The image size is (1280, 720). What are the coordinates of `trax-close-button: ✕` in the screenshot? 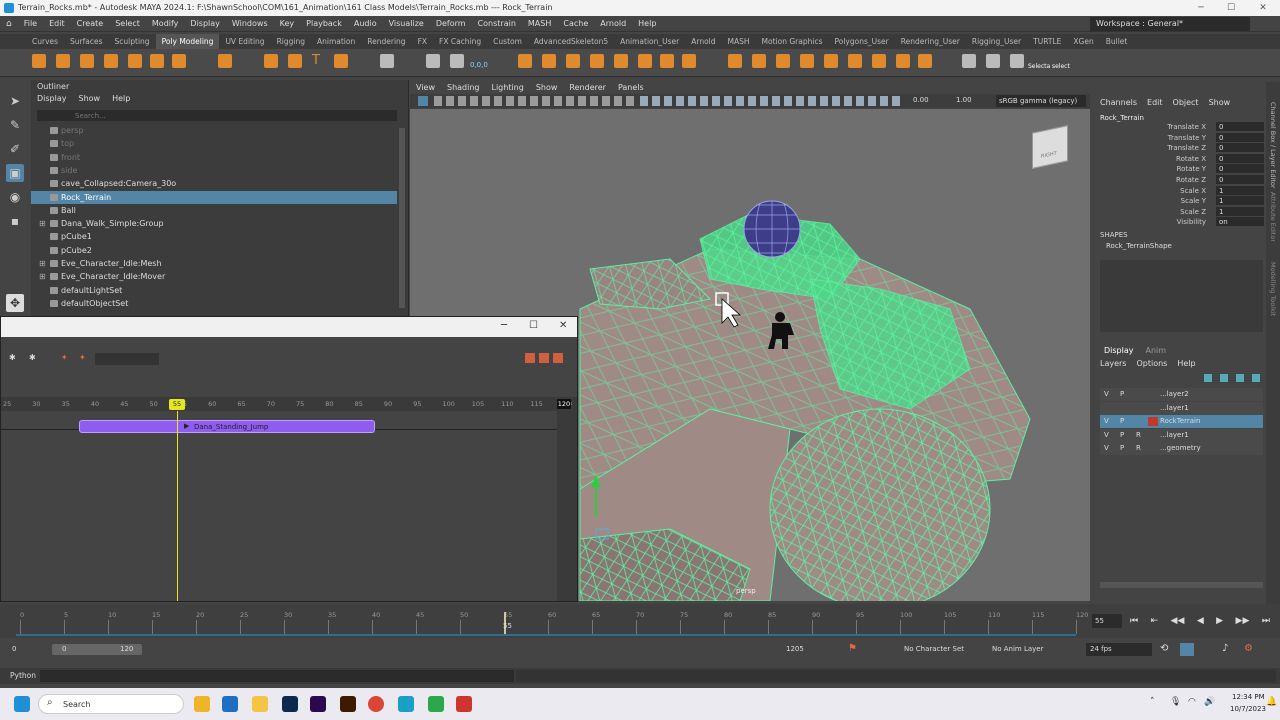 It's located at (563, 325).